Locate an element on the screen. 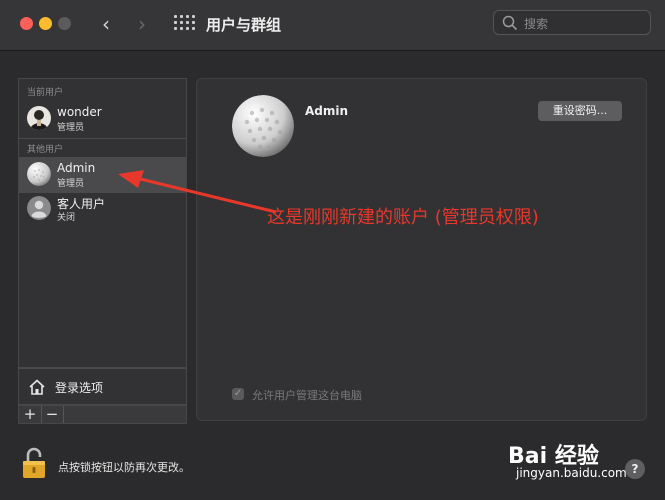 This screenshot has height=500, width=665. add-remove-bar: + − is located at coordinates (102, 414).